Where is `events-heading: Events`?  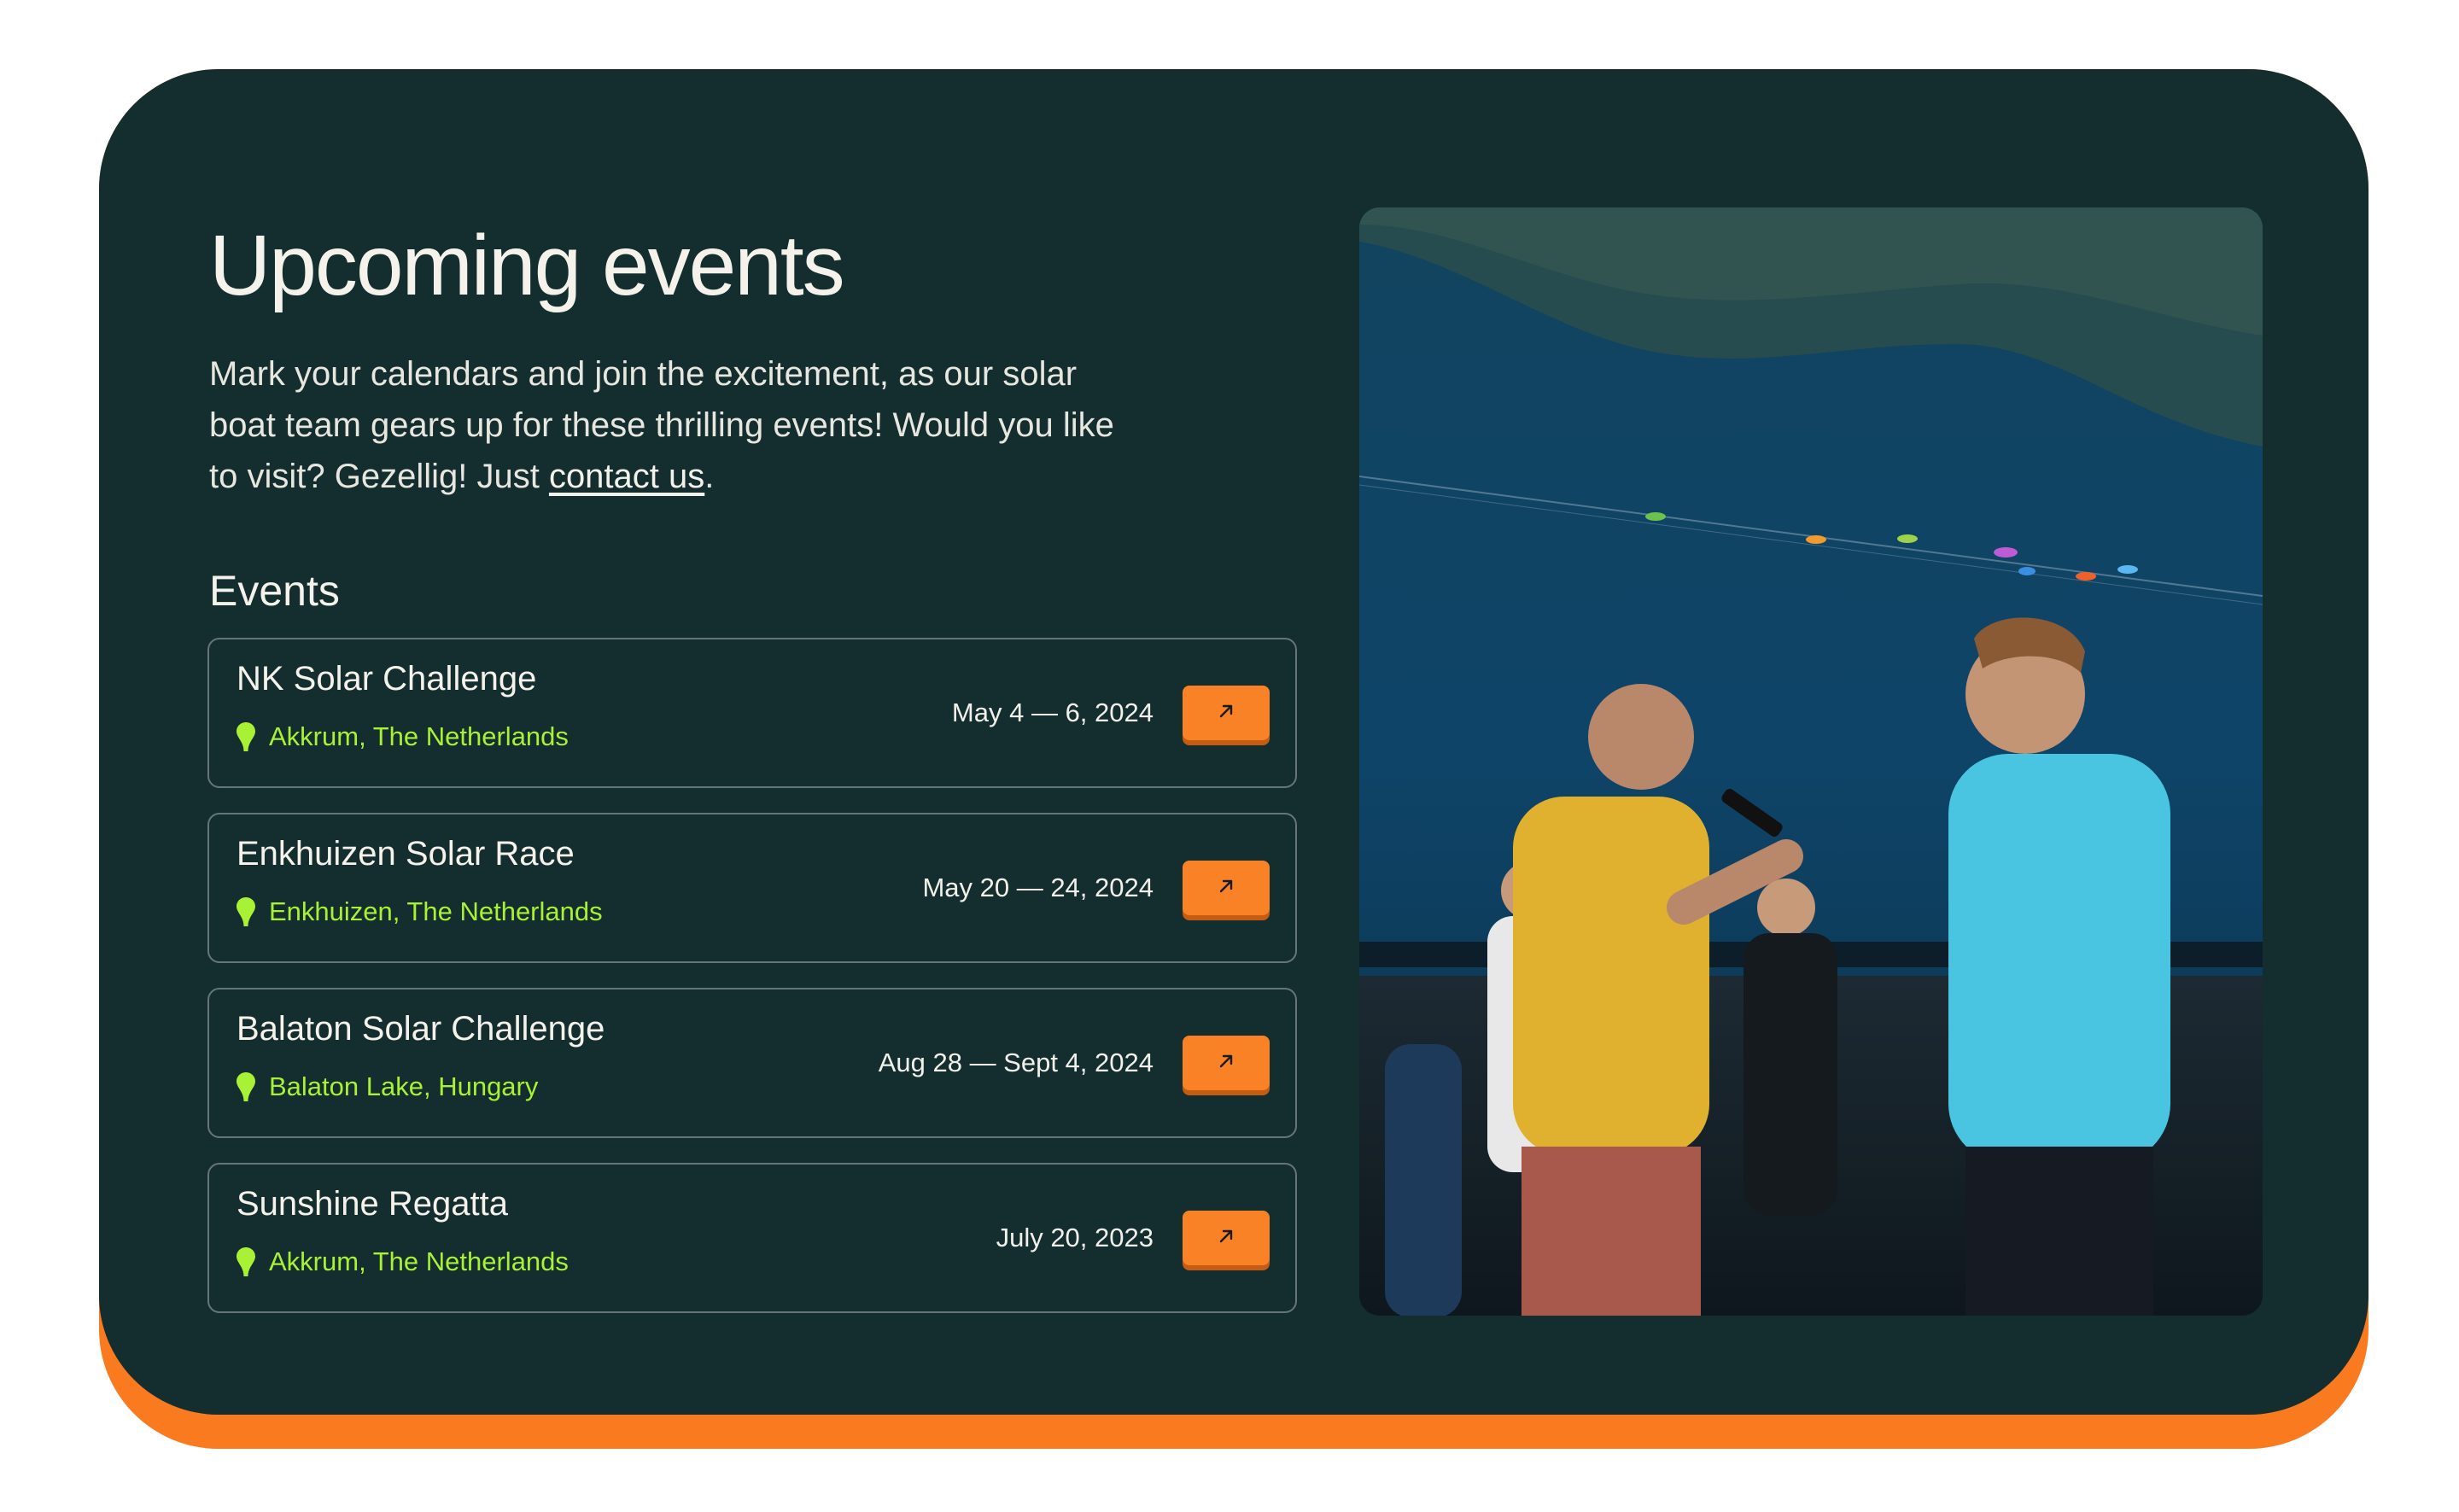 events-heading: Events is located at coordinates (274, 591).